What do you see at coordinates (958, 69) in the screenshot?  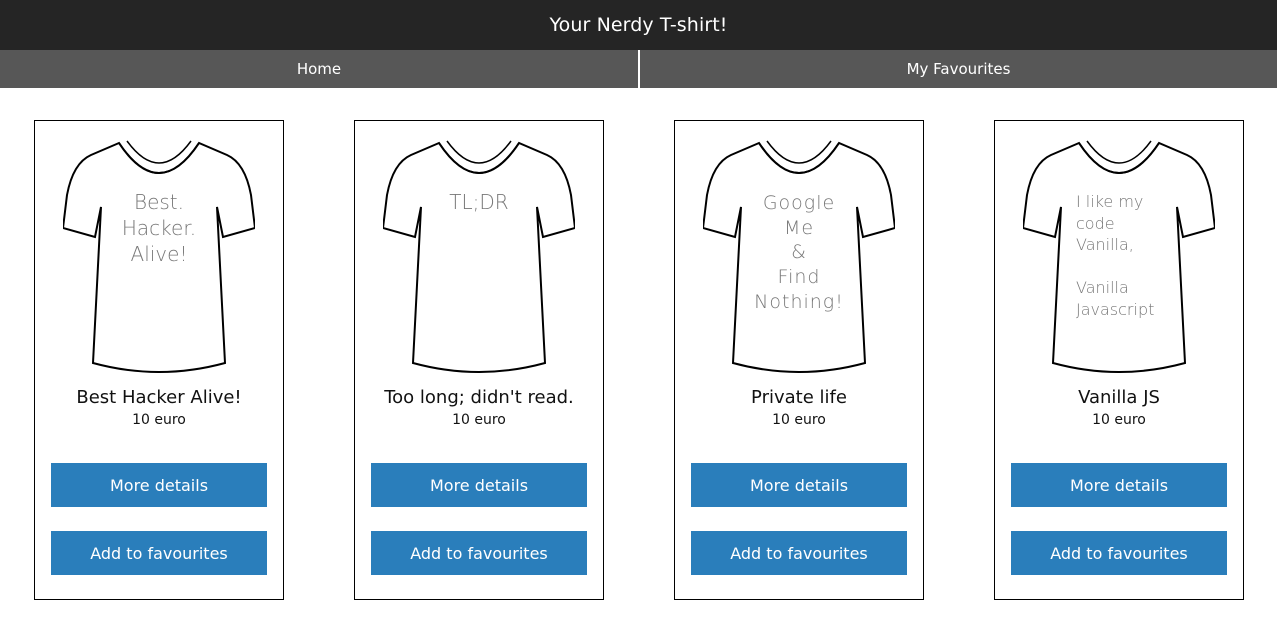 I see `nav-my-favourites: My Favourites` at bounding box center [958, 69].